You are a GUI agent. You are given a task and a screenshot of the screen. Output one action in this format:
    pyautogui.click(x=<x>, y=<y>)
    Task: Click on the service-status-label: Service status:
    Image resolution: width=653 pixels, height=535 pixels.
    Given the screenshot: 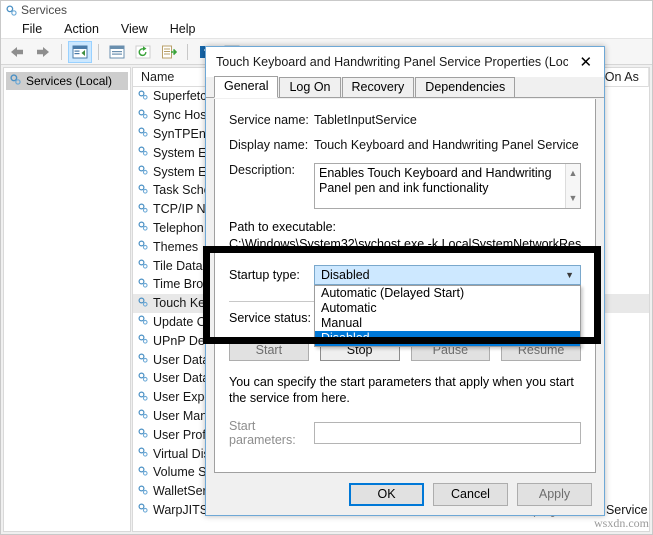 What is the action you would take?
    pyautogui.click(x=270, y=318)
    